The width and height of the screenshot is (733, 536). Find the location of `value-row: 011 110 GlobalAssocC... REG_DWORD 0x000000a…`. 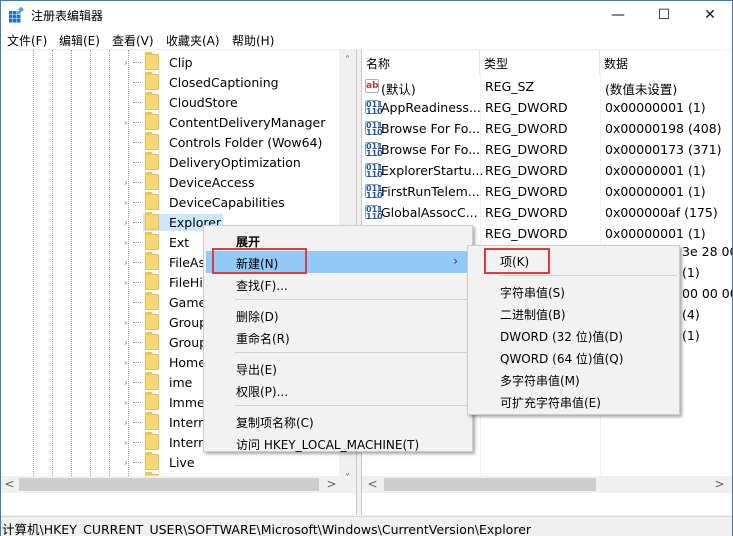

value-row: 011 110 GlobalAssocC... REG_DWORD 0x000000a… is located at coordinates (547, 212).